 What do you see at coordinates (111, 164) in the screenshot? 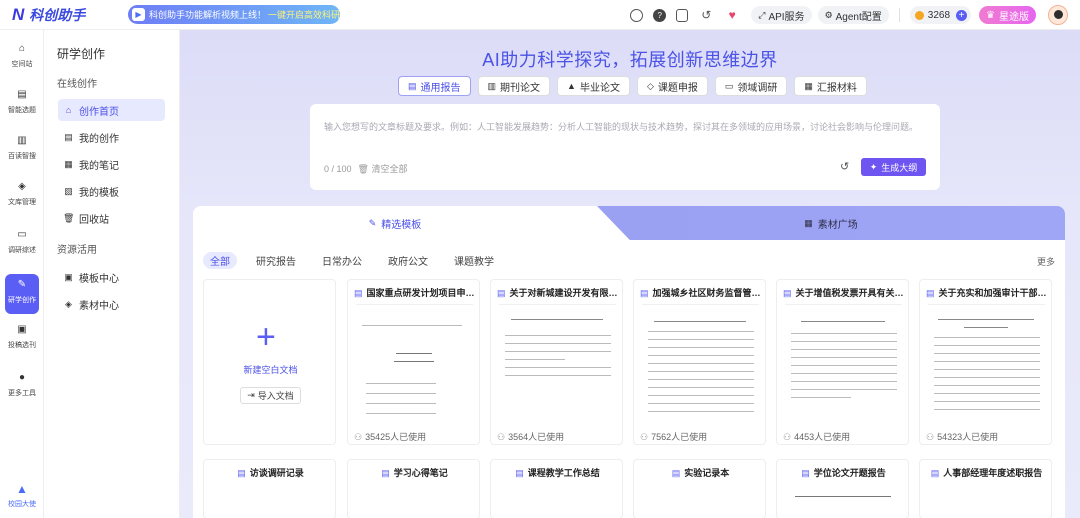
I see `sidebar-item-my-notes: ▦ 我的笔记` at bounding box center [111, 164].